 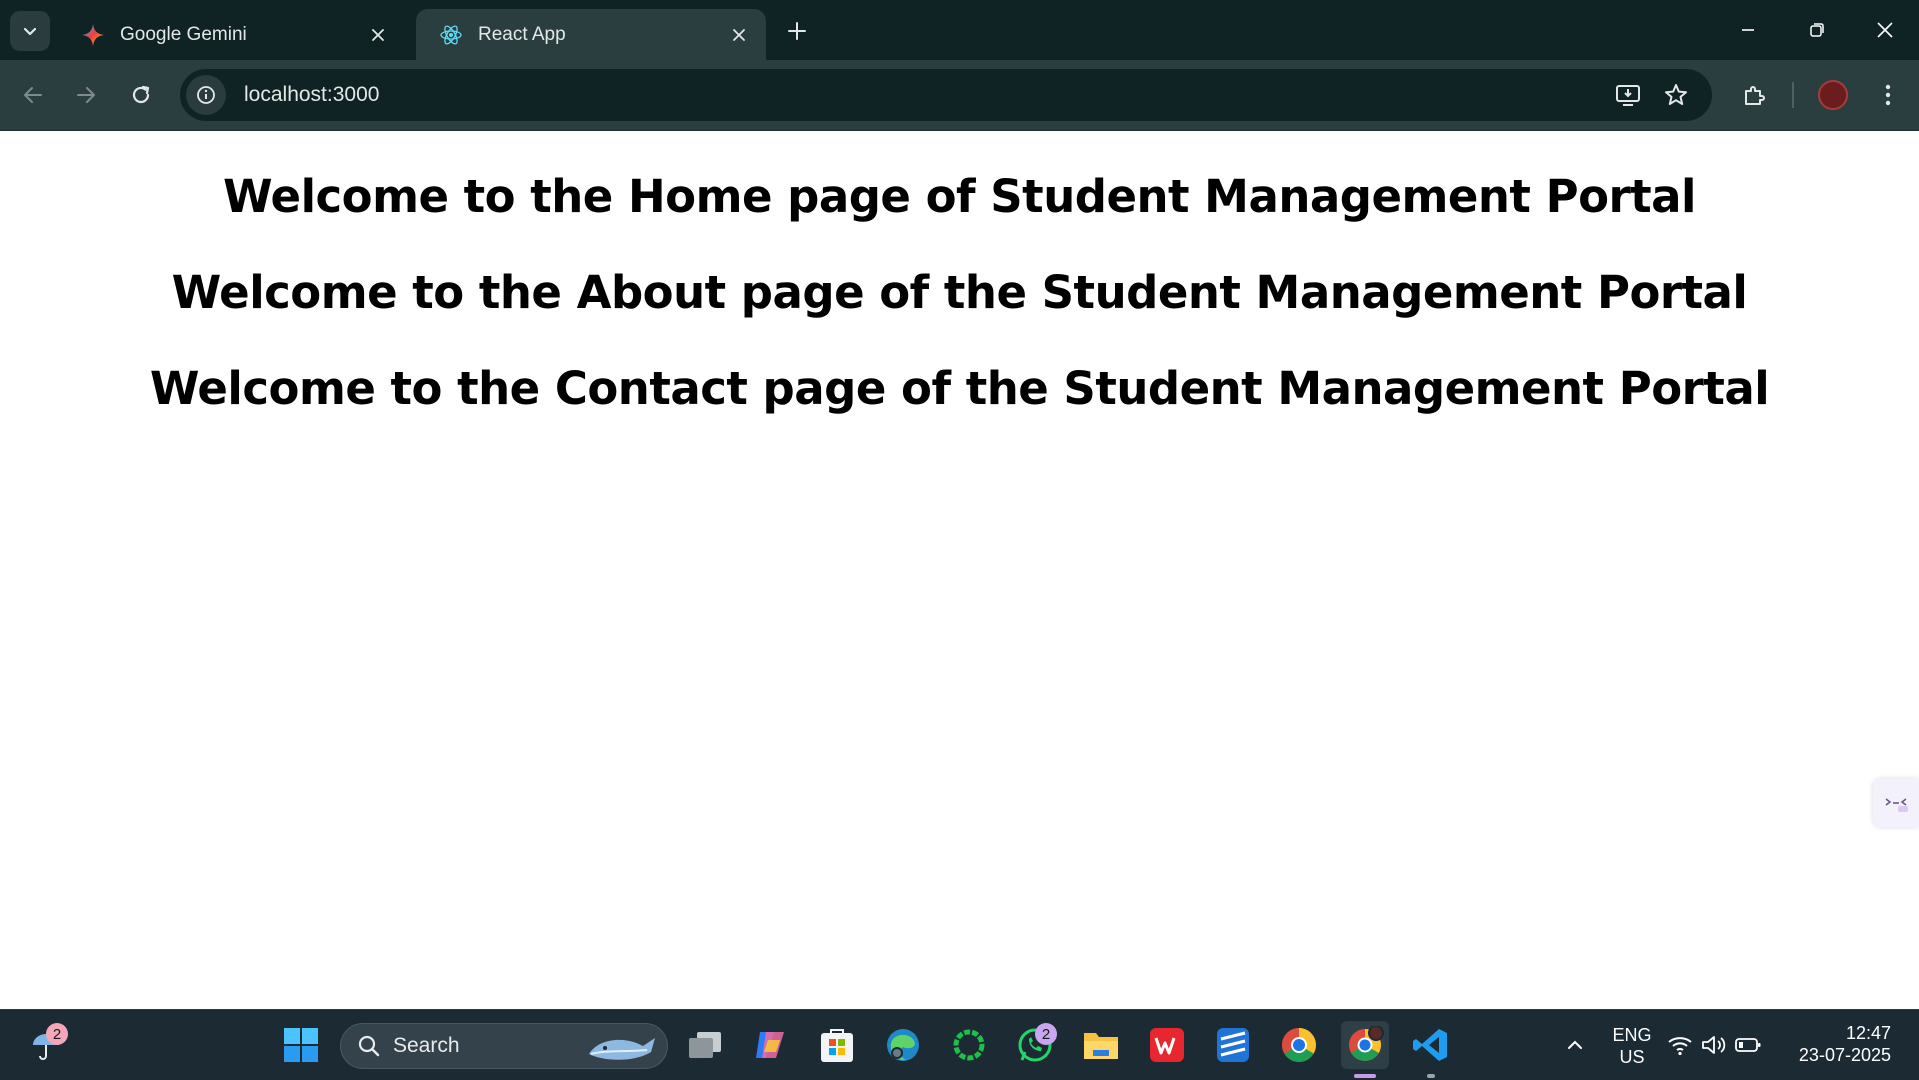 I want to click on chevron-down-icon, so click(x=30, y=31).